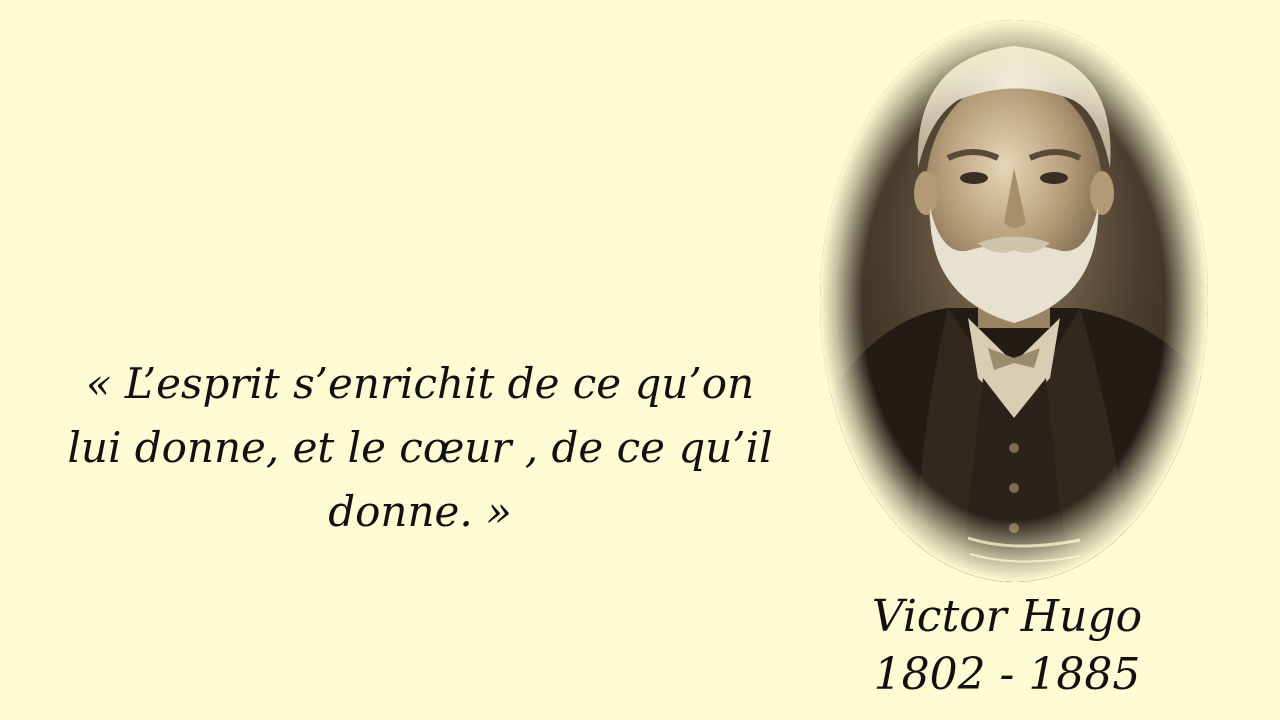  Describe the element at coordinates (420, 383) in the screenshot. I see `quote-line-1: « L’esprit s’enrichit de ce qu’on` at that location.